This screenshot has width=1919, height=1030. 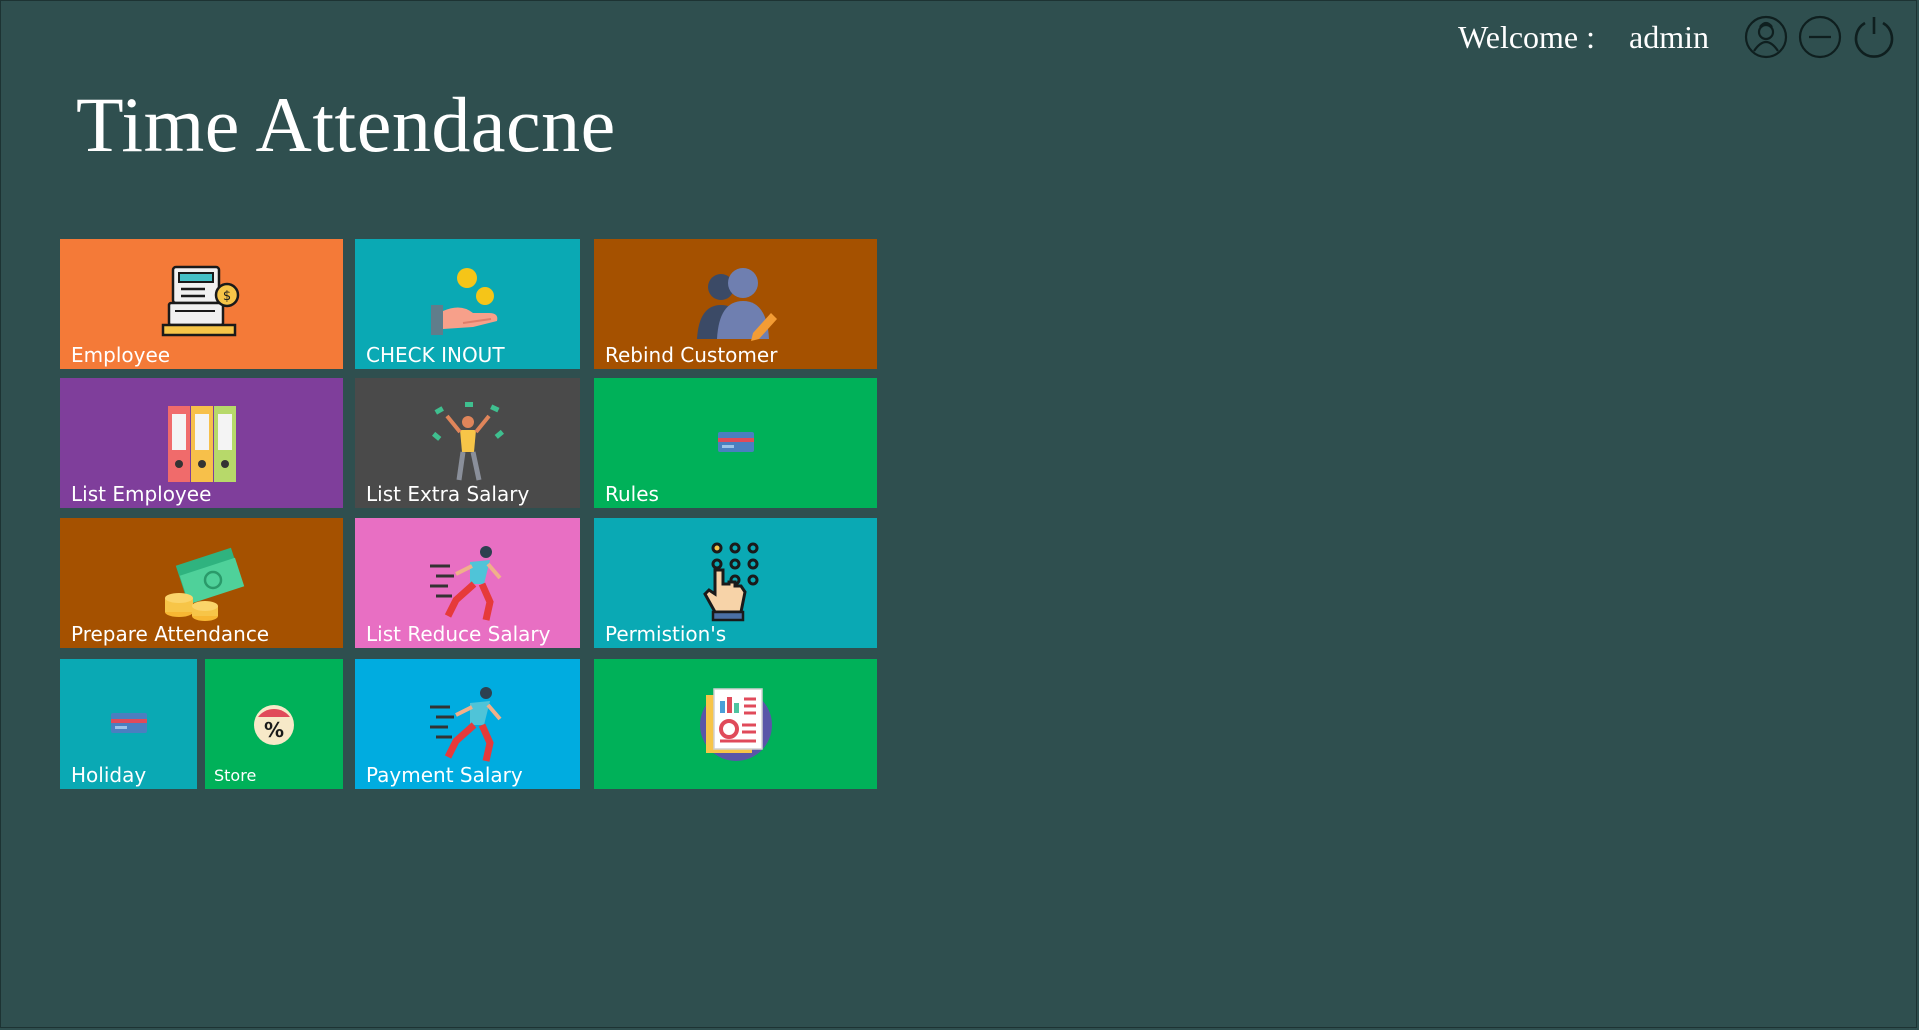 I want to click on welcome-label: Welcome :, so click(x=1527, y=36).